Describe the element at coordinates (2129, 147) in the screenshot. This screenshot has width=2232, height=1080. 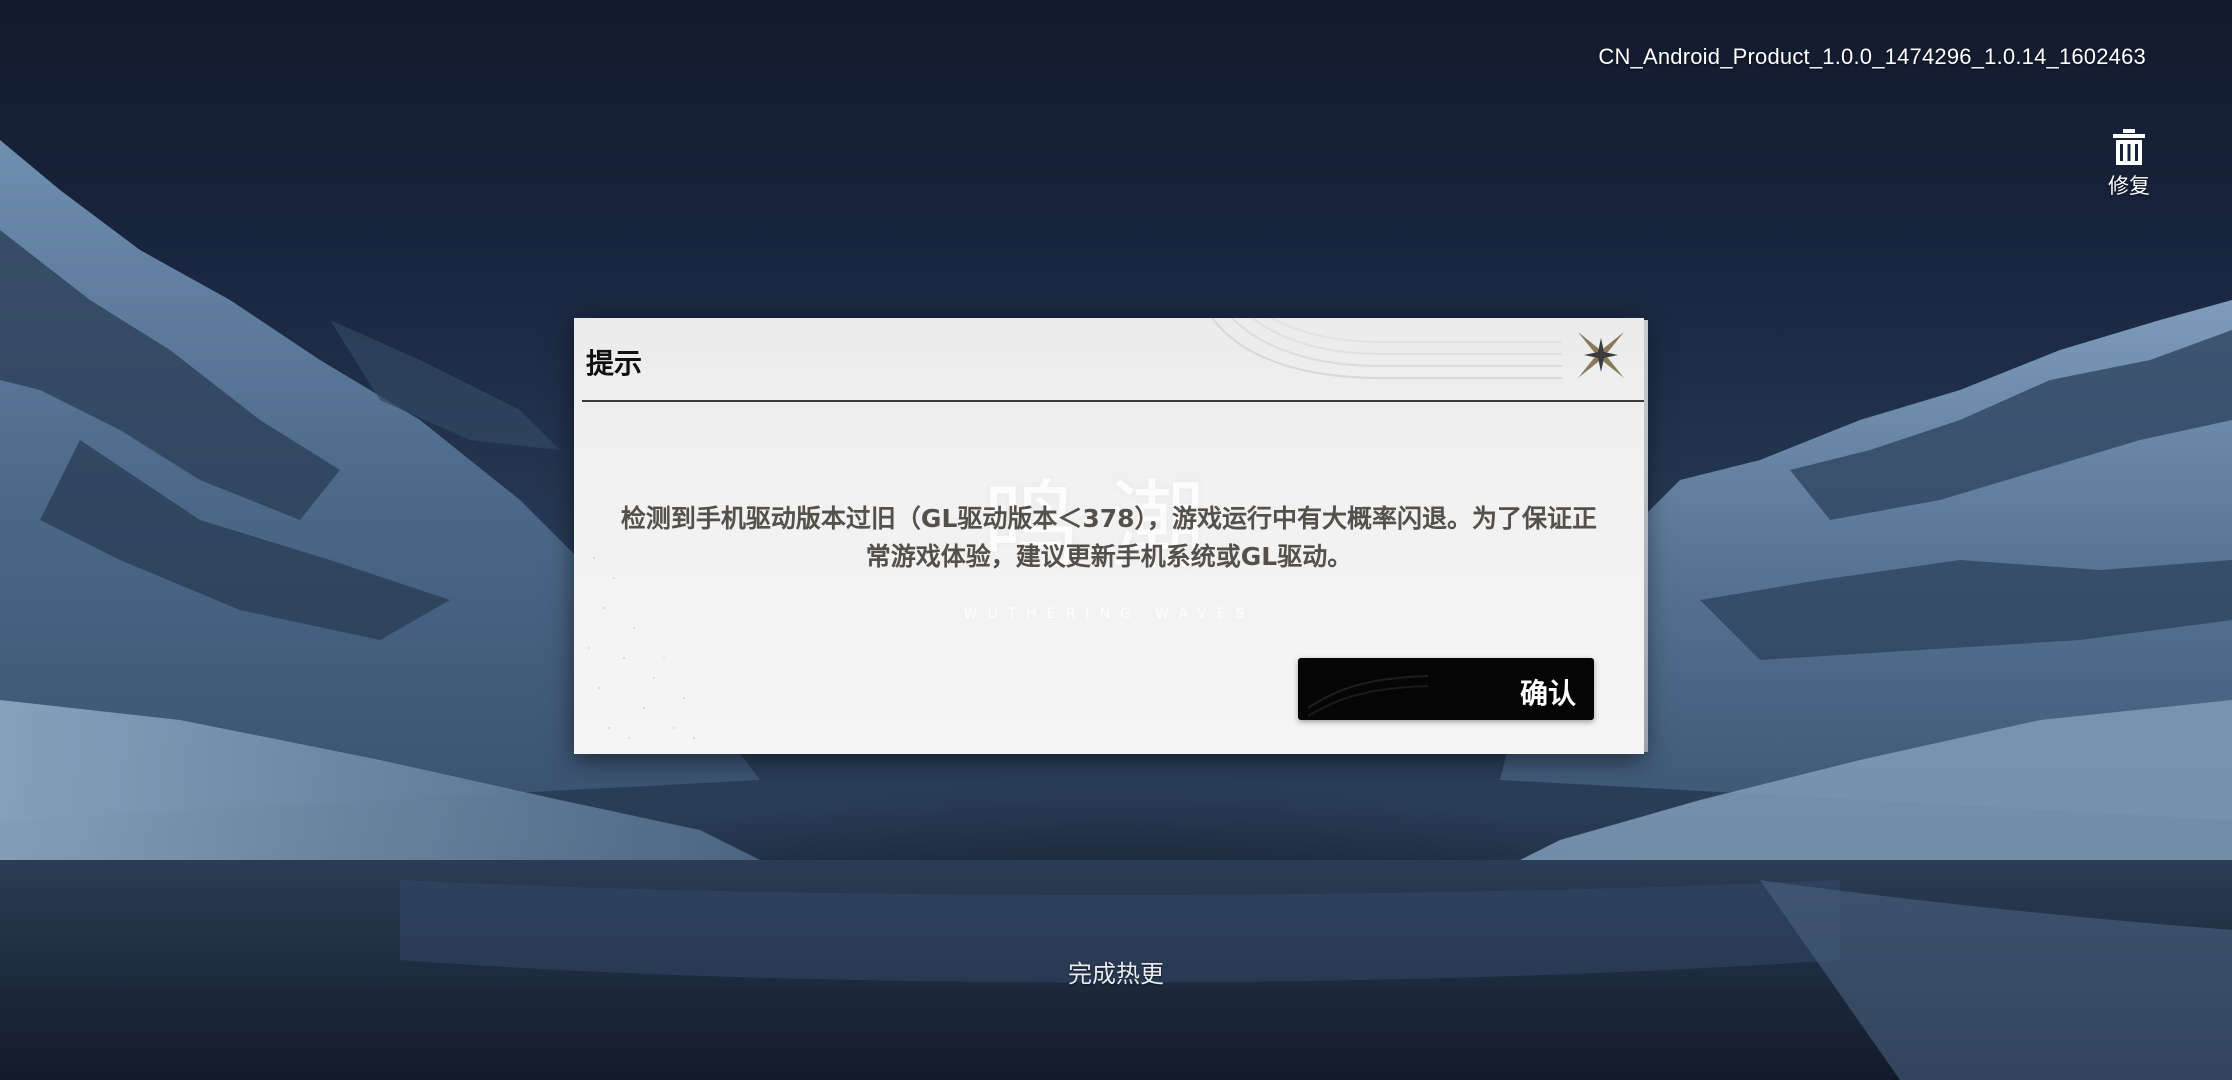
I see `trash-icon` at that location.